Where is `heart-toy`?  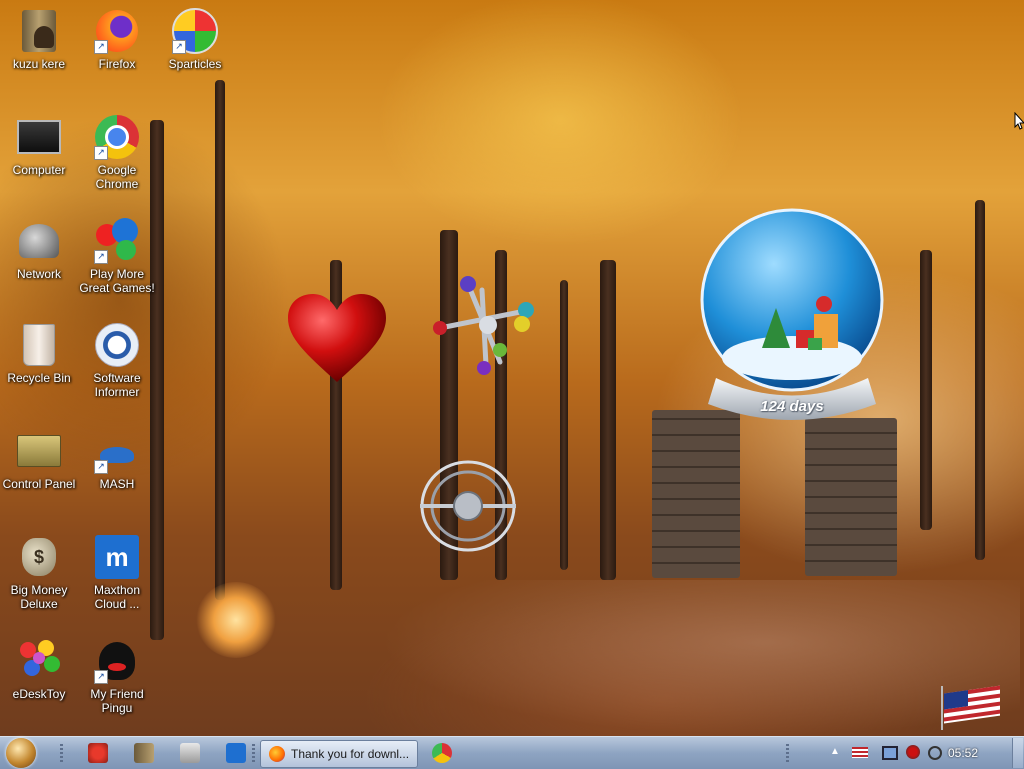
heart-toy is located at coordinates (337, 338).